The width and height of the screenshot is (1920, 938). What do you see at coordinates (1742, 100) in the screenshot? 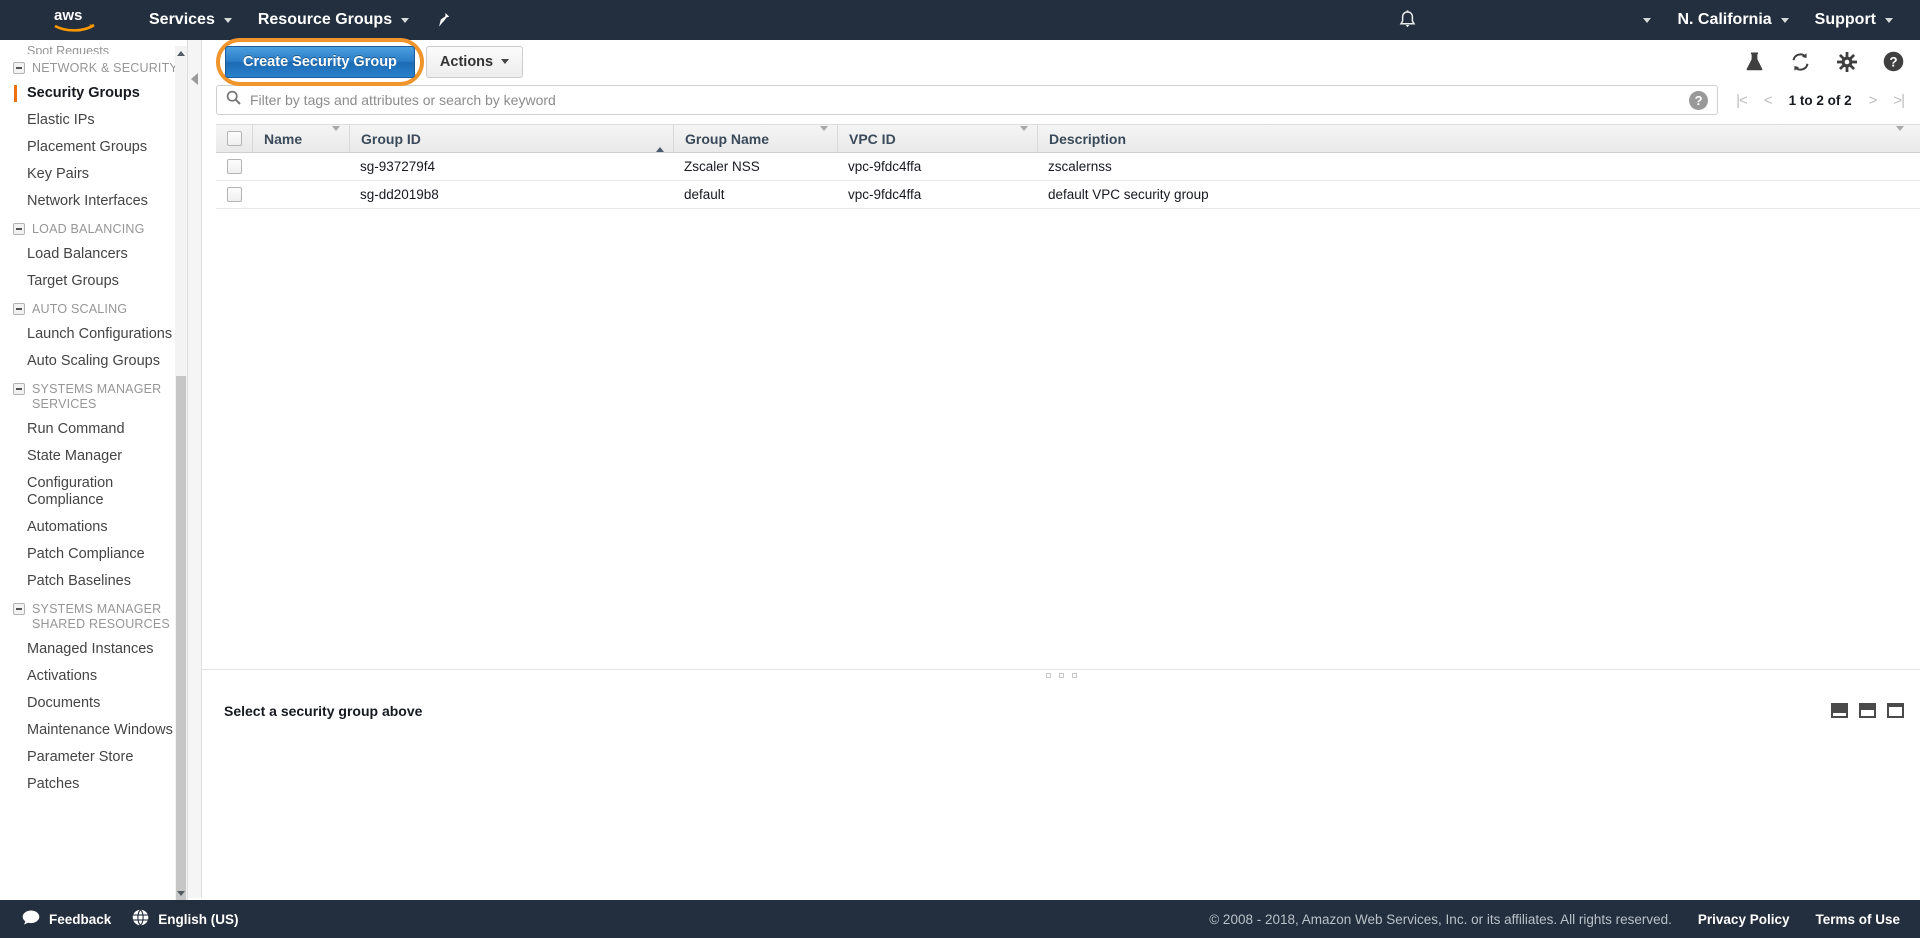
I see `pagination-first: |<` at bounding box center [1742, 100].